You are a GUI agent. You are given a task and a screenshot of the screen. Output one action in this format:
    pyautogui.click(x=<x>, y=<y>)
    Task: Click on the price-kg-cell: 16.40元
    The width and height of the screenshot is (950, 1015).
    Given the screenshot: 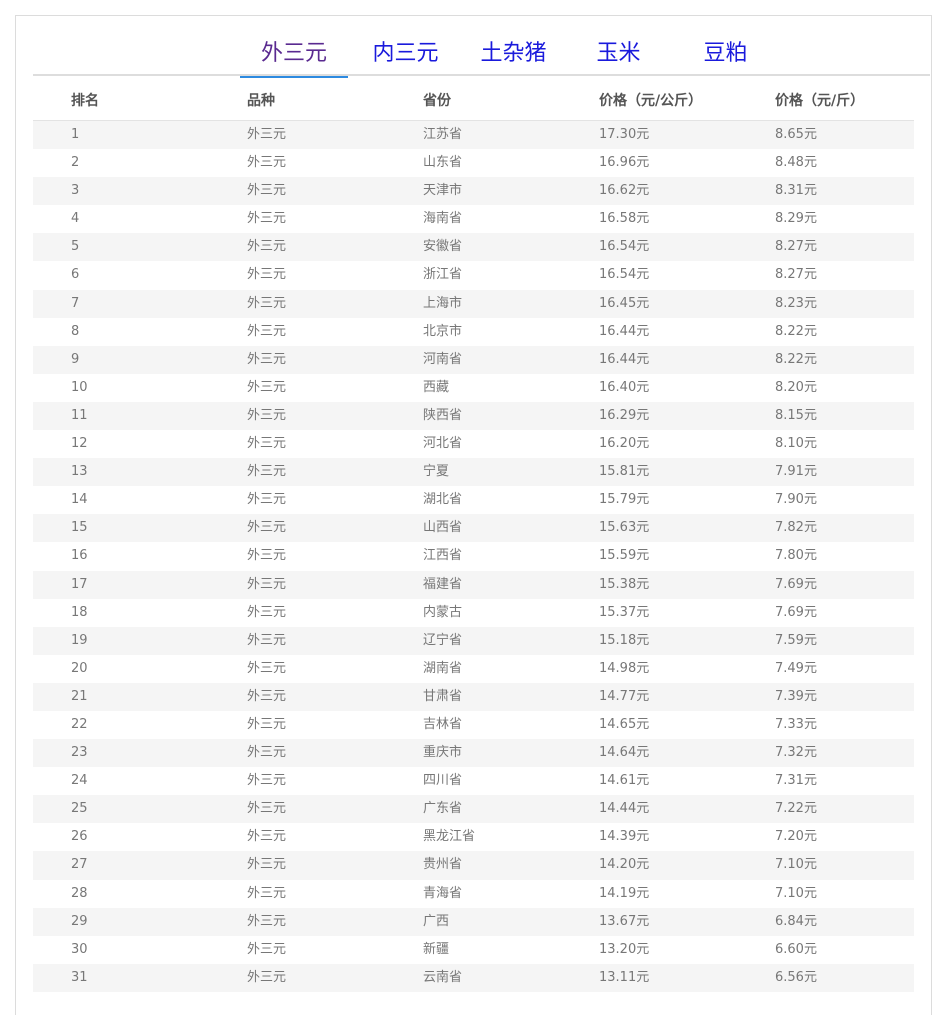 What is the action you would take?
    pyautogui.click(x=624, y=387)
    